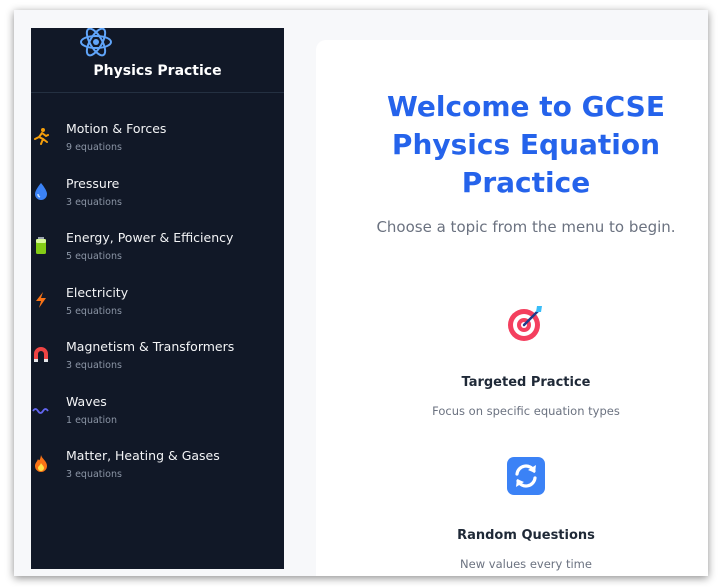  I want to click on target-icon, so click(525, 323).